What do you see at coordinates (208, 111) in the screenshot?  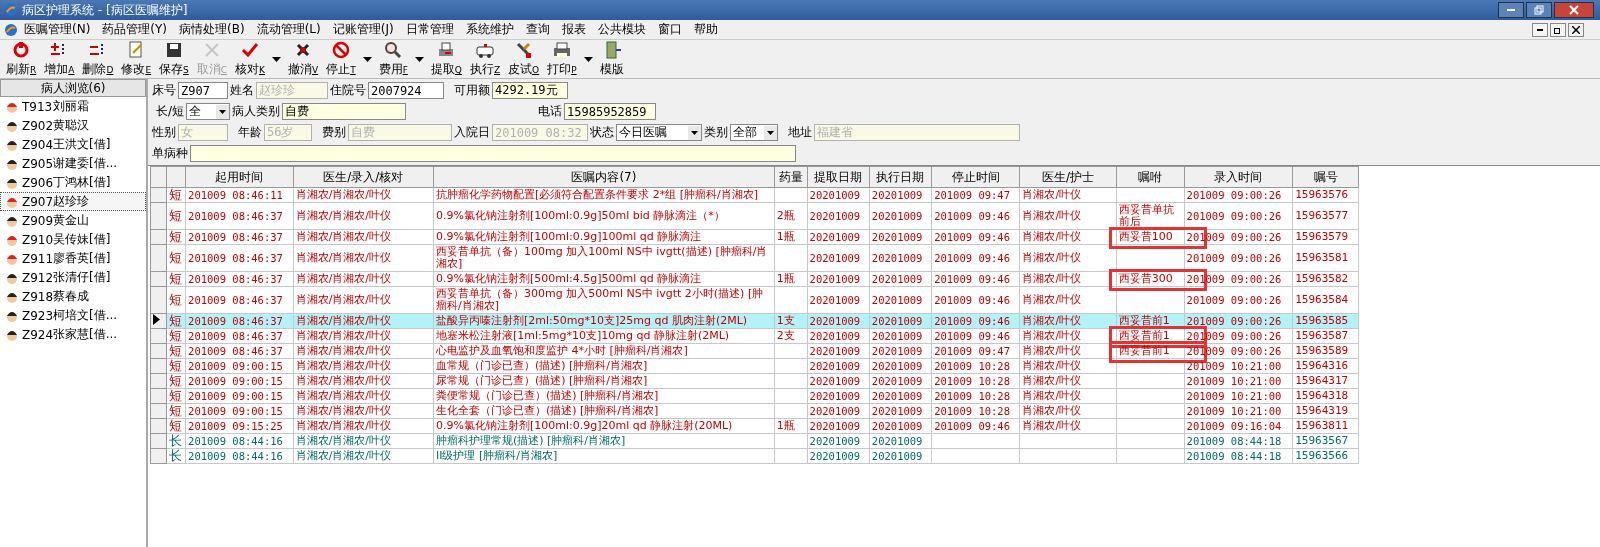 I see `term-dropdown: 全` at bounding box center [208, 111].